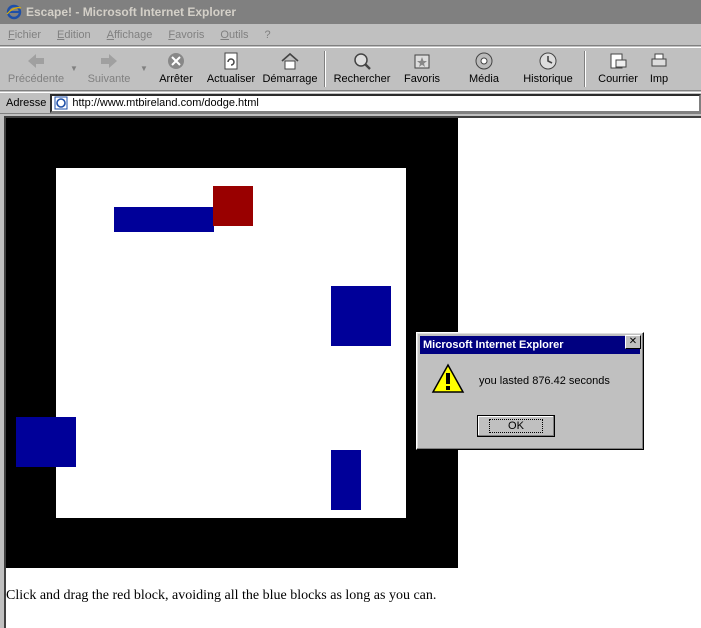 This screenshot has width=701, height=628. Describe the element at coordinates (618, 79) in the screenshot. I see `mail-label: Courrier` at that location.